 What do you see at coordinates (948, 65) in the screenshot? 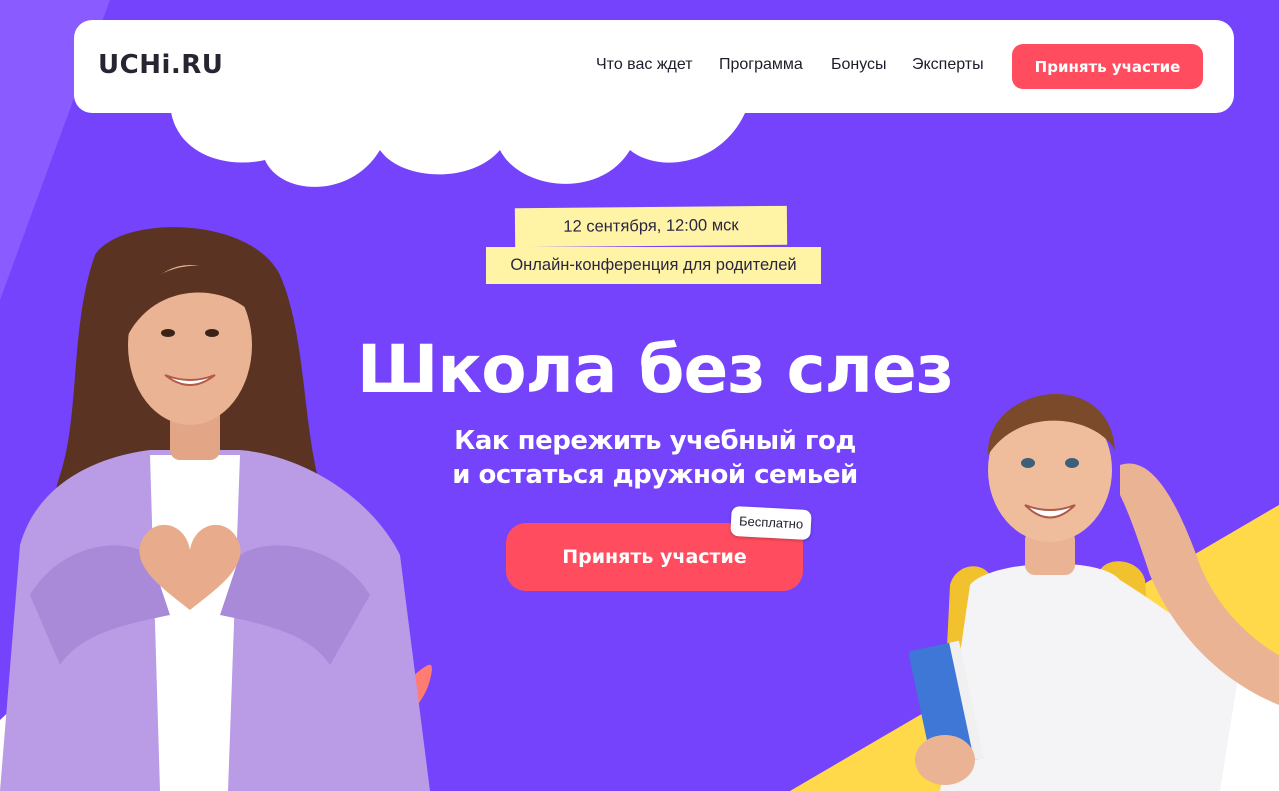
I see `nav-item-experts: Эксперты` at bounding box center [948, 65].